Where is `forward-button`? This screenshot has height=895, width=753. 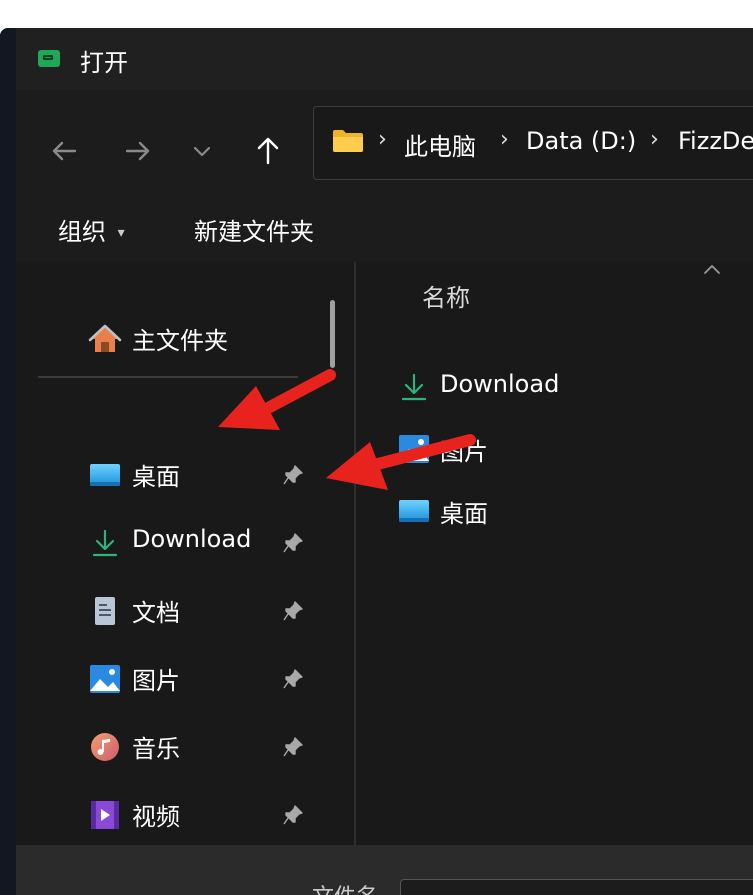
forward-button is located at coordinates (138, 151).